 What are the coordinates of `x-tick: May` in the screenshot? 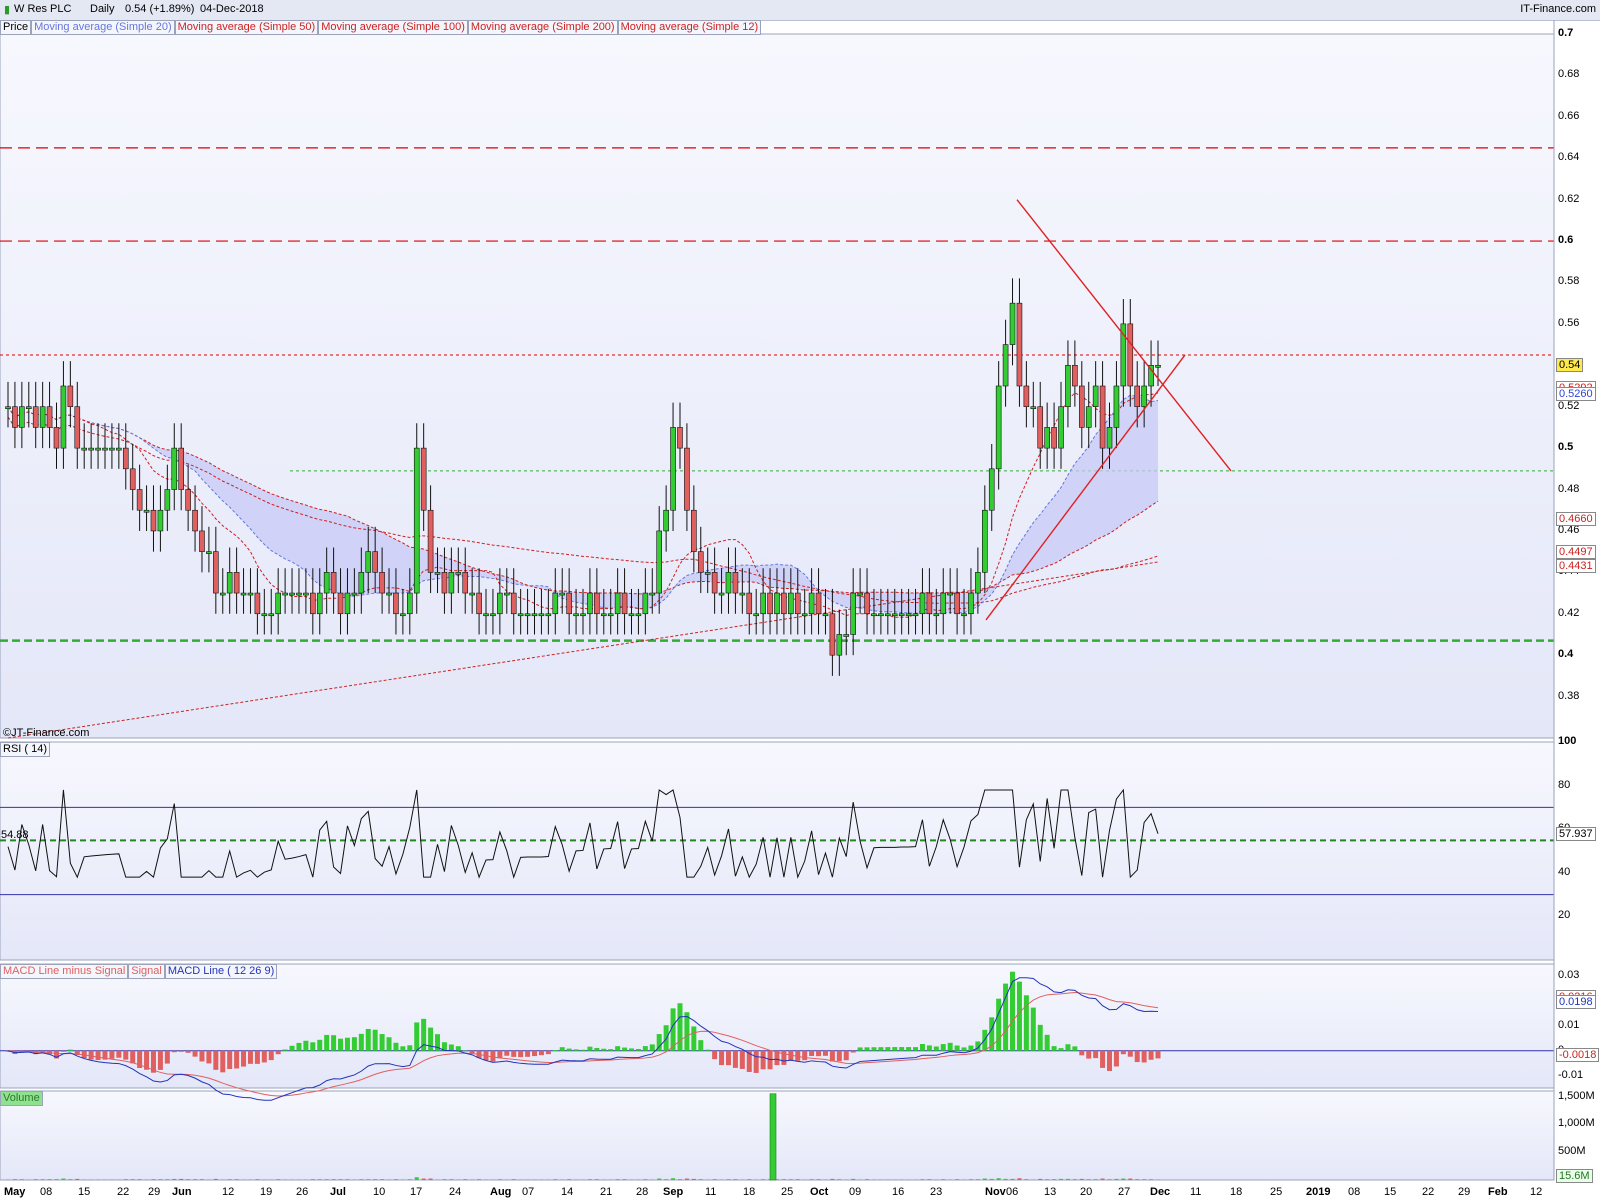 It's located at (15, 1192).